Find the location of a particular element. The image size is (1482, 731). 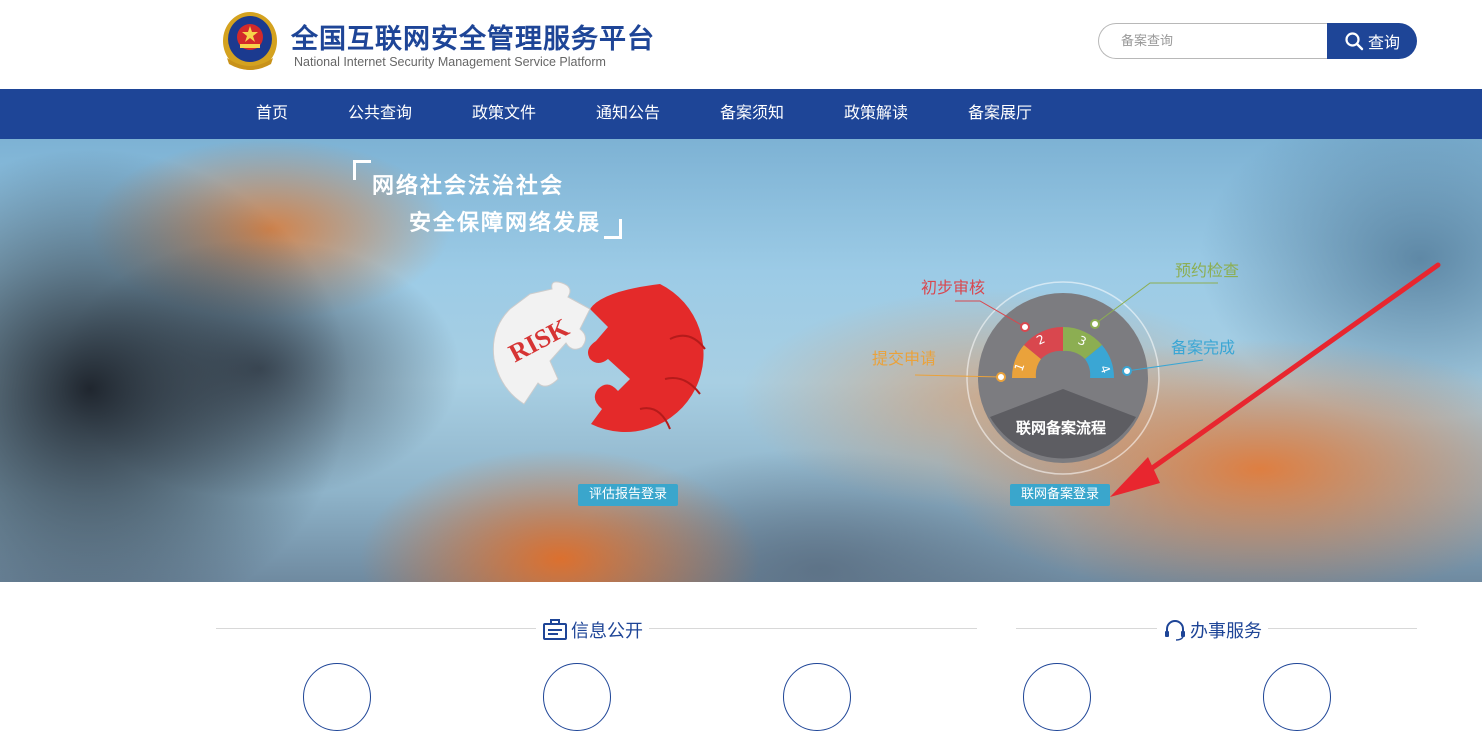

risk-puzzle-graphic: RISK is located at coordinates (620, 369).